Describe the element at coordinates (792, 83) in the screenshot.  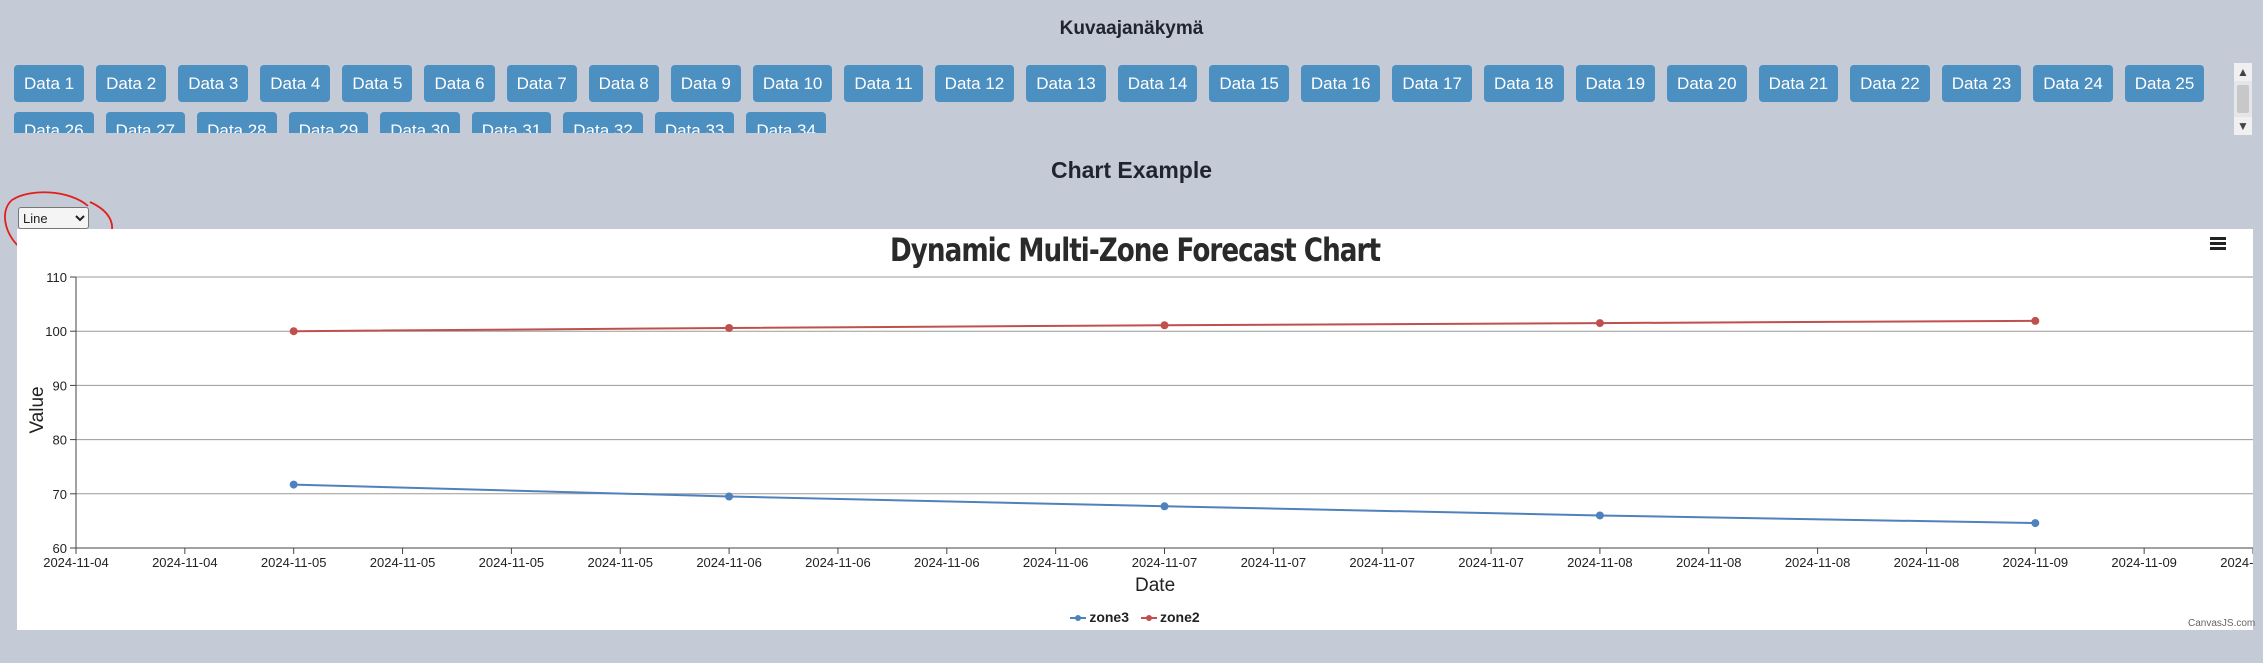
I see `data-button-10: Data 10` at that location.